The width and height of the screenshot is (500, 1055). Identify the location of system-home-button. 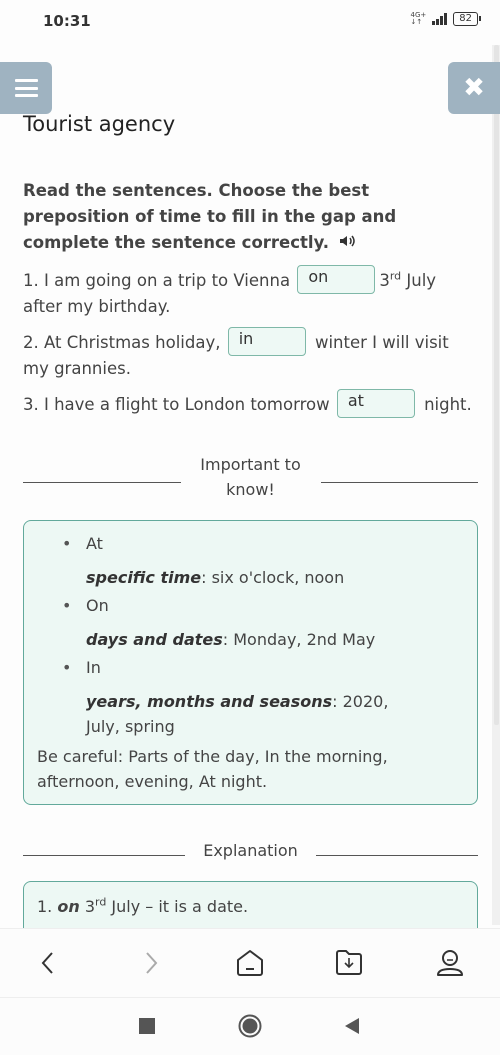
(250, 1026).